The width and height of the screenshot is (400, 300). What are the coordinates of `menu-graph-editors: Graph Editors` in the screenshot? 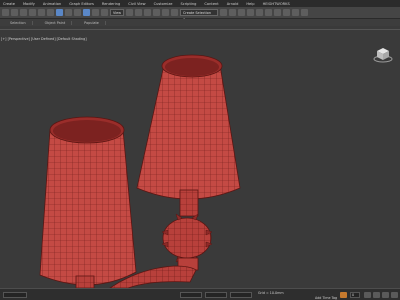 It's located at (81, 4).